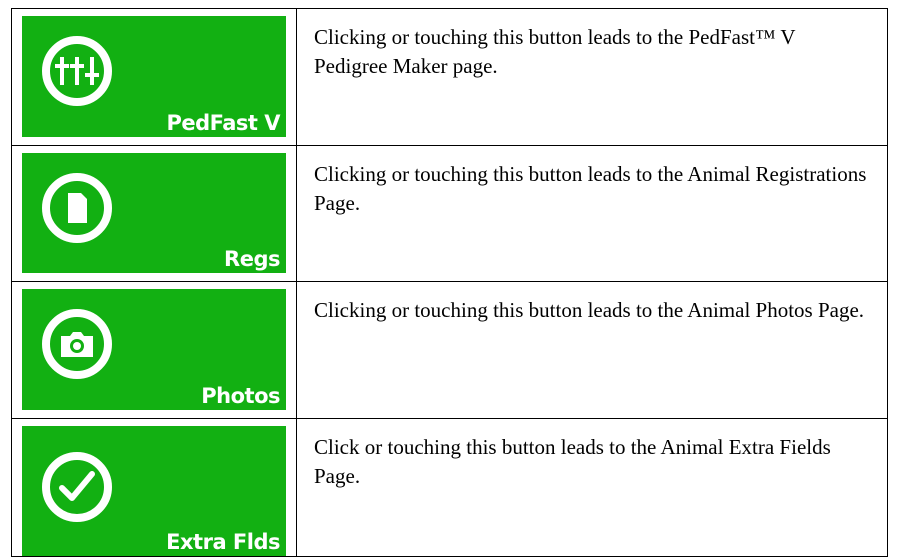 This screenshot has width=898, height=559. I want to click on button-cell: Extra Flds, so click(154, 487).